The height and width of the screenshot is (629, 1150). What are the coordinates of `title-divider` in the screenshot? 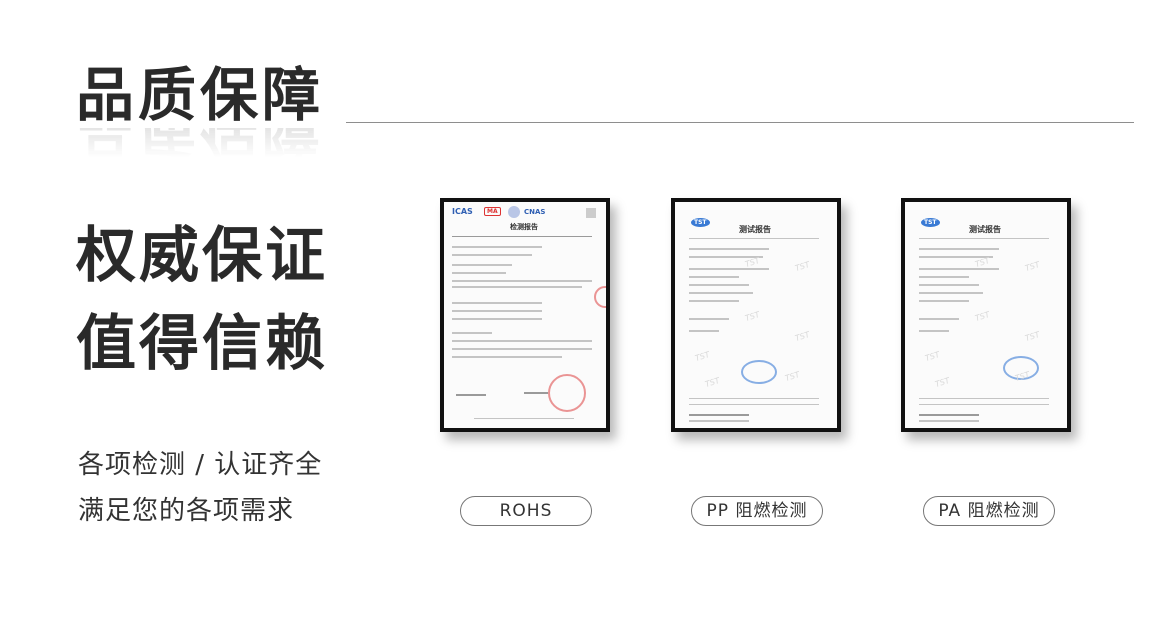 It's located at (740, 122).